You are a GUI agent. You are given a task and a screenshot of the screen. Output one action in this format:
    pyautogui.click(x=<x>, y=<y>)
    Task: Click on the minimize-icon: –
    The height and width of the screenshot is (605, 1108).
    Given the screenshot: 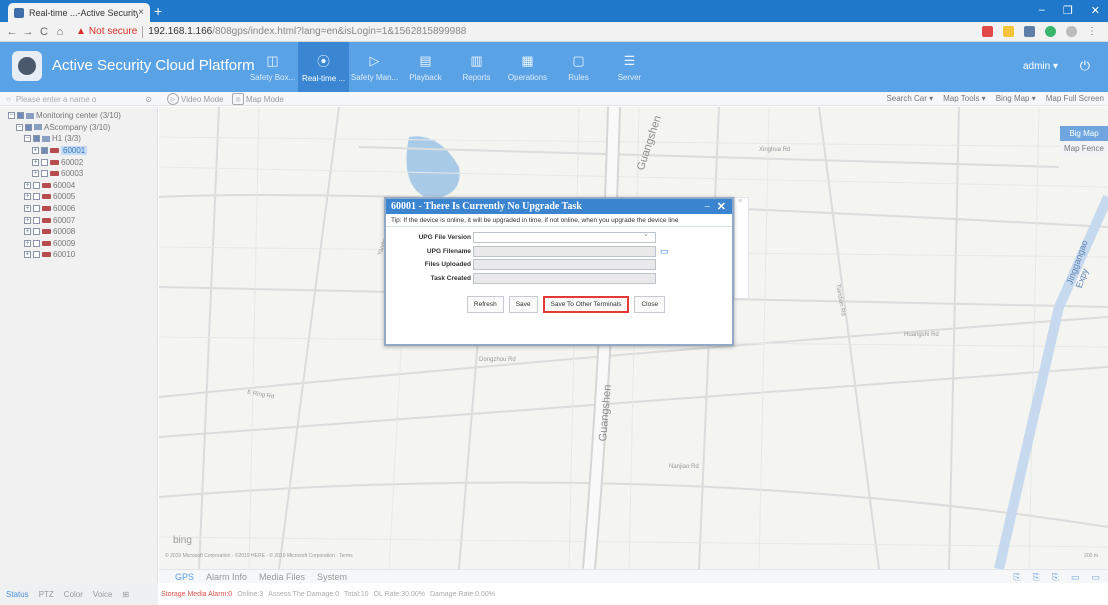 What is the action you would take?
    pyautogui.click(x=707, y=206)
    